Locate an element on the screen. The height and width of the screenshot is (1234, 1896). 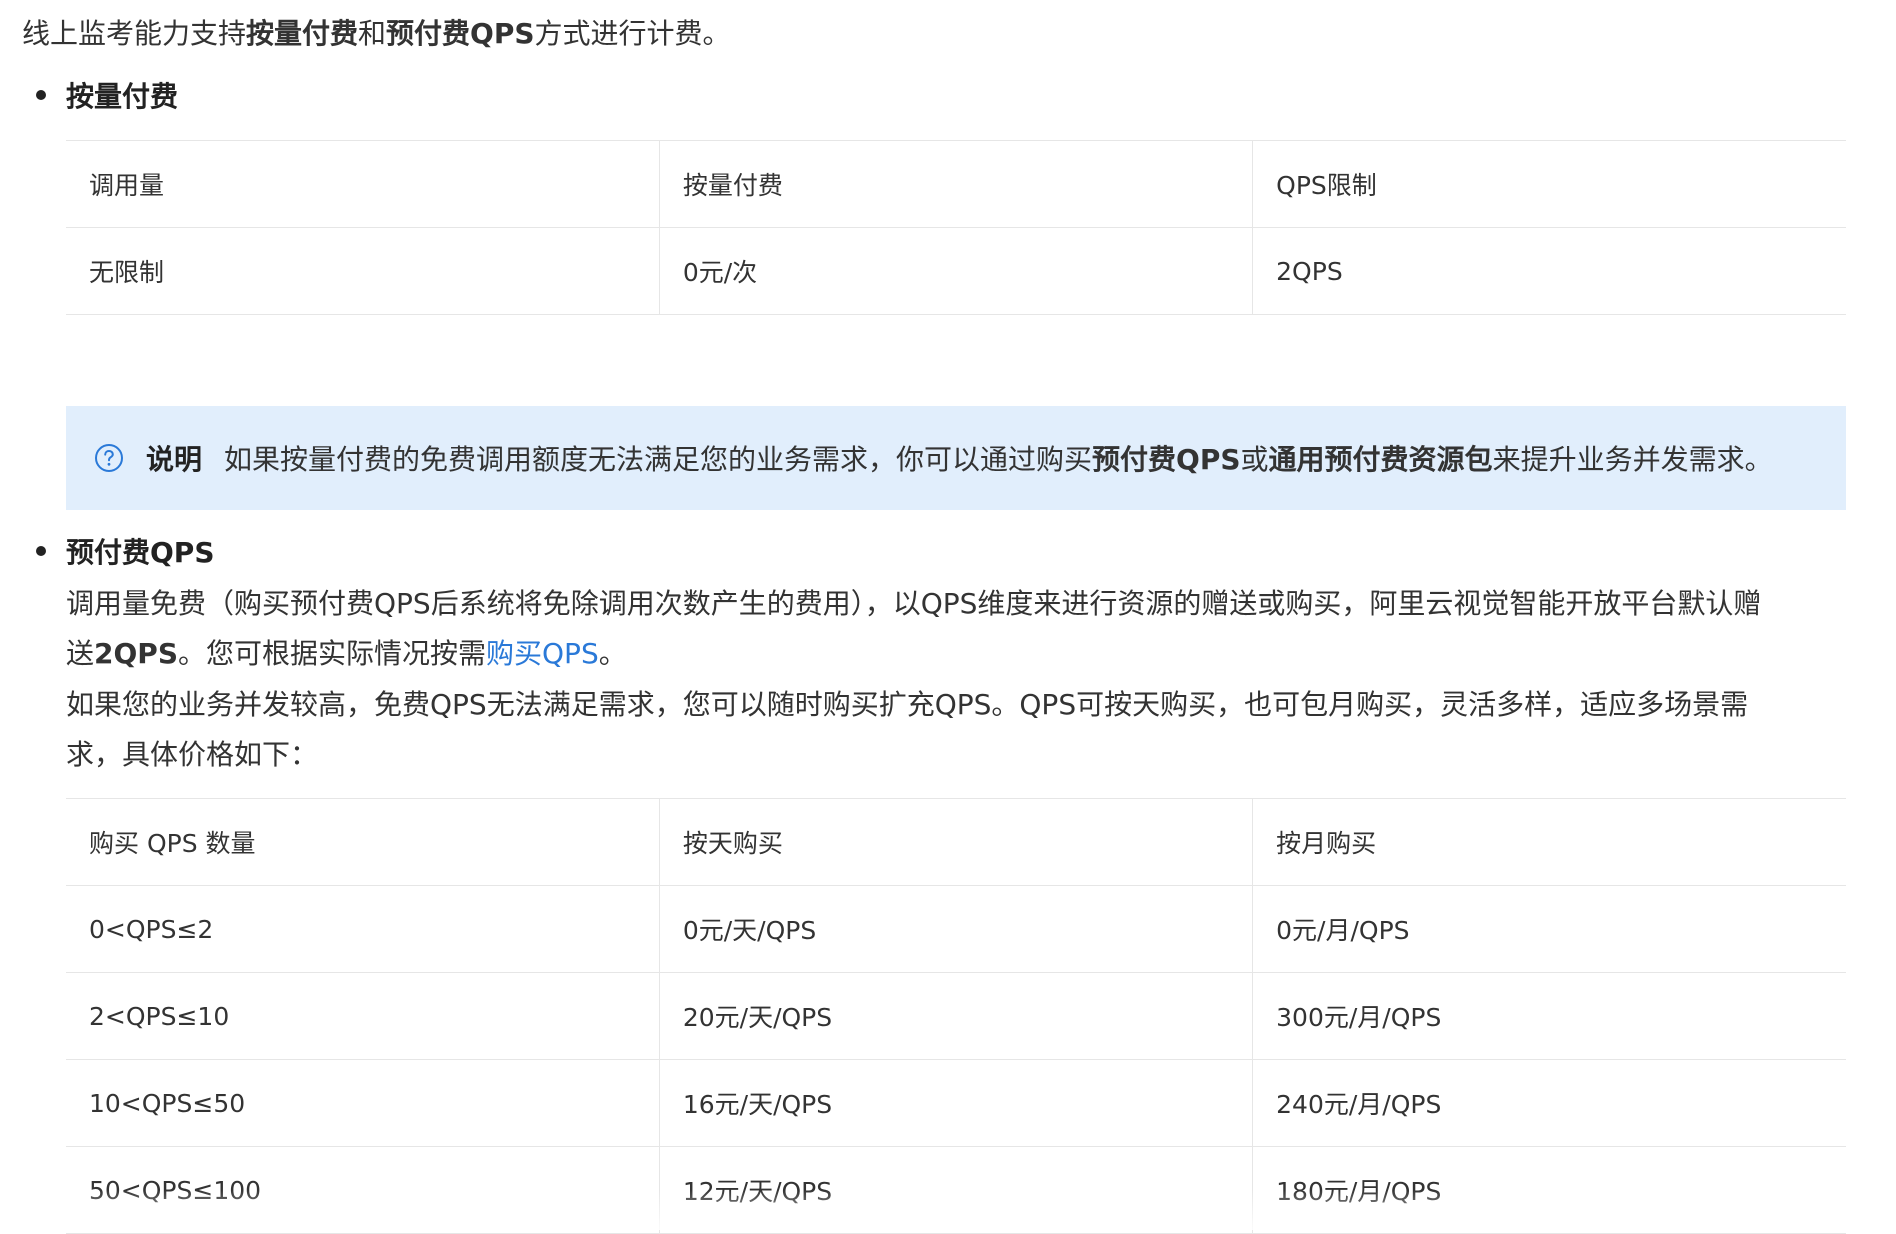
table-cell: 240元/月/QPS is located at coordinates (1549, 1103).